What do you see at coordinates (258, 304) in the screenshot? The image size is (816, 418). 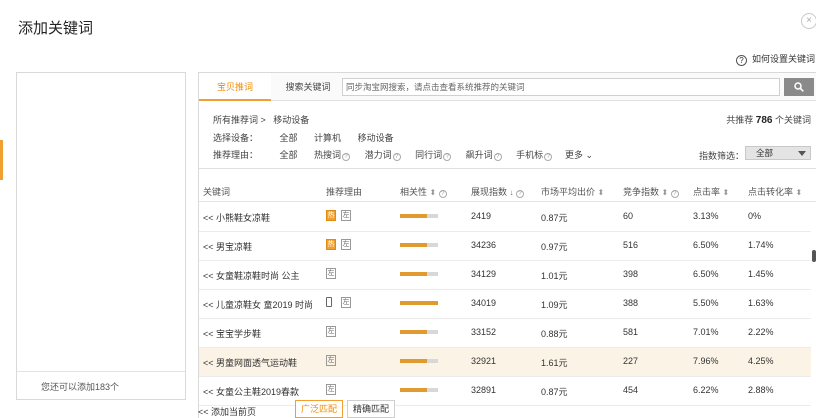 I see `keyword-cell: << 儿童凉鞋女 童2019 时尚` at bounding box center [258, 304].